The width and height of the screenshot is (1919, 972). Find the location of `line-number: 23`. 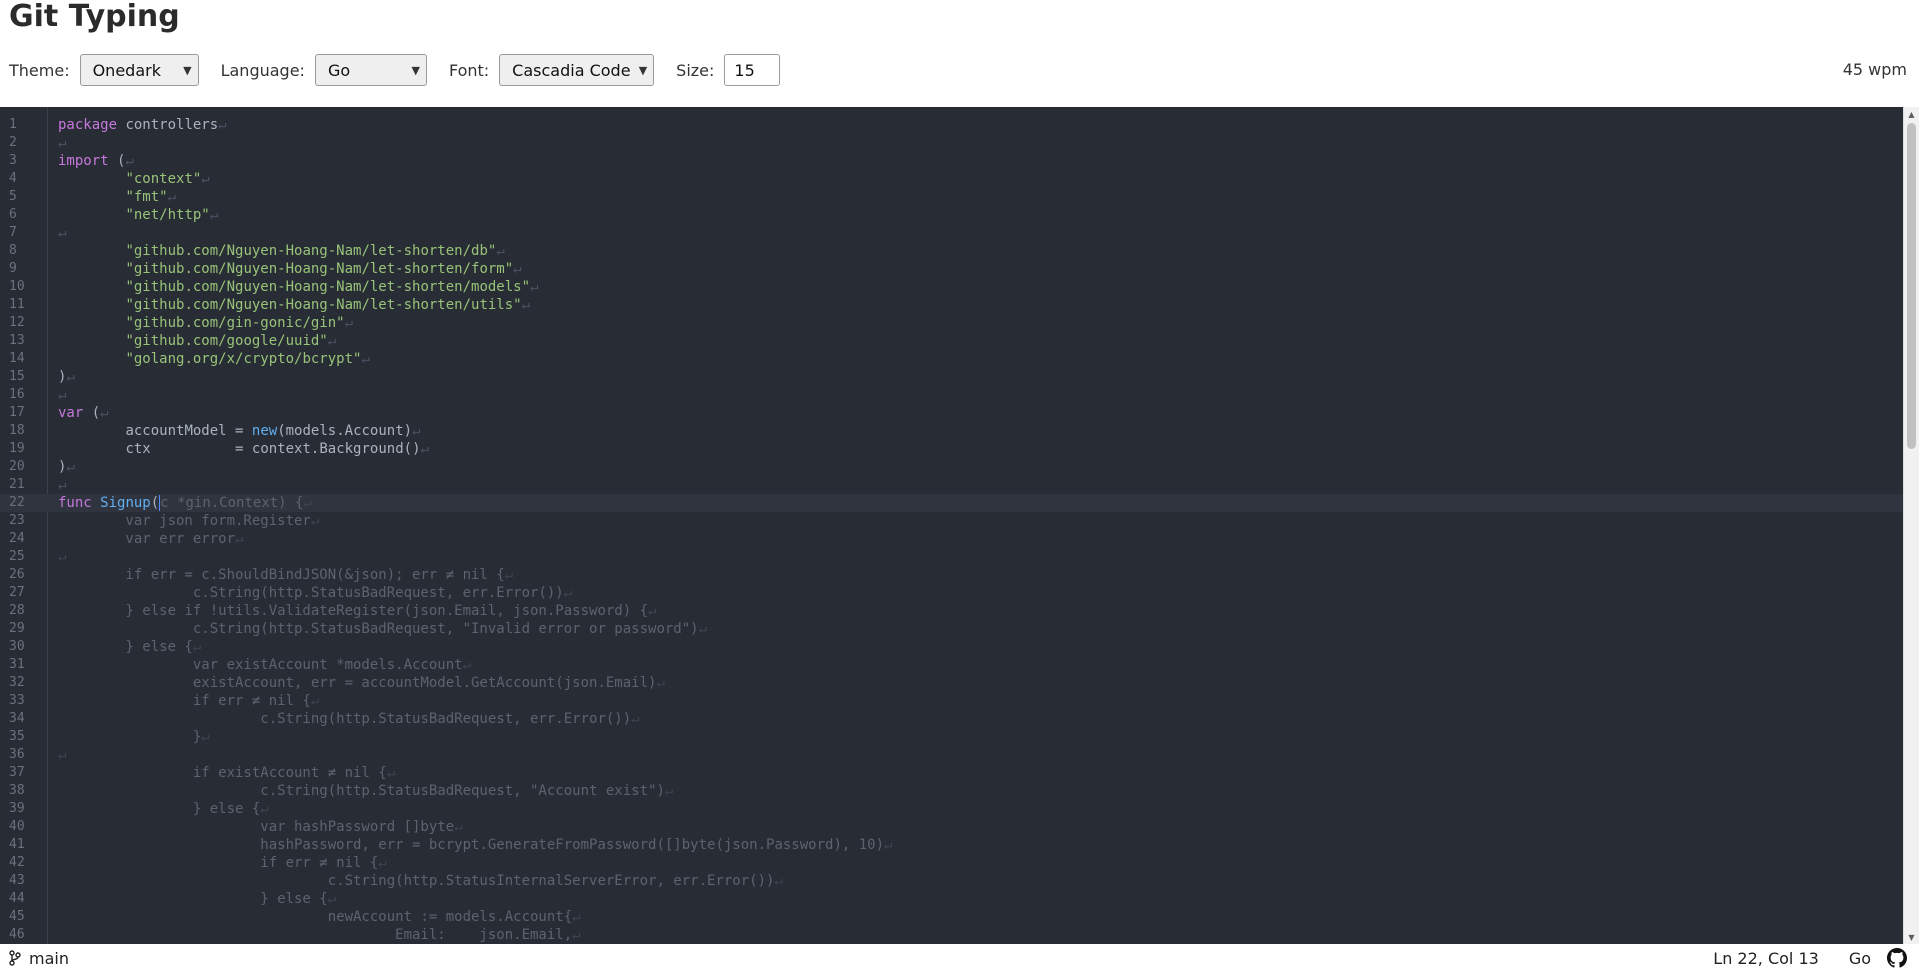

line-number: 23 is located at coordinates (17, 520).